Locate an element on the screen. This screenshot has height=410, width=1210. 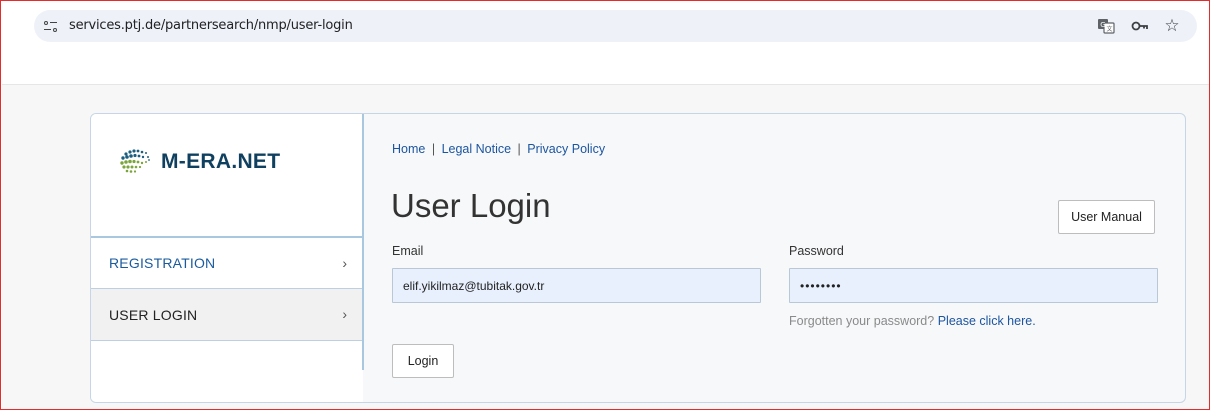
password-label: Password is located at coordinates (816, 251).